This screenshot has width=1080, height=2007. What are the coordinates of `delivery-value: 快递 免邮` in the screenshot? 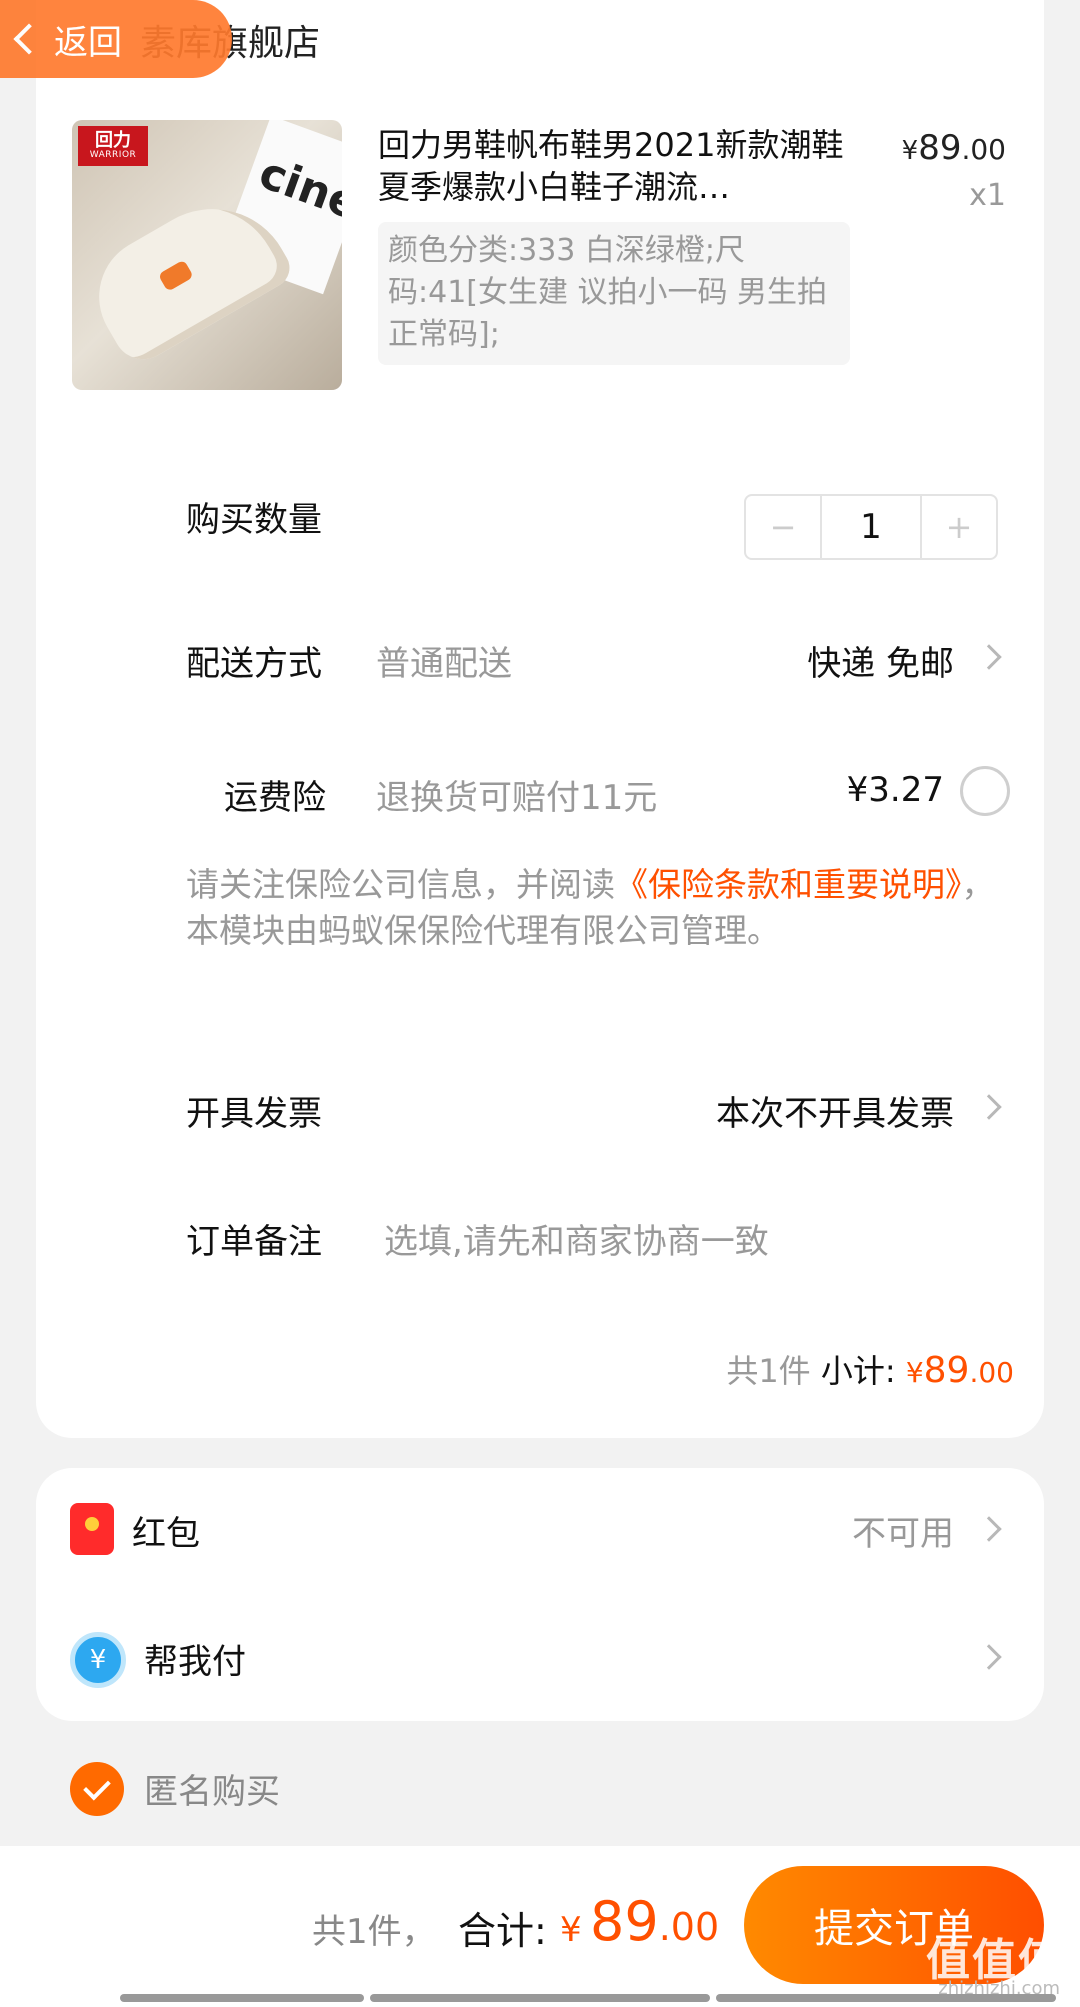 It's located at (880, 660).